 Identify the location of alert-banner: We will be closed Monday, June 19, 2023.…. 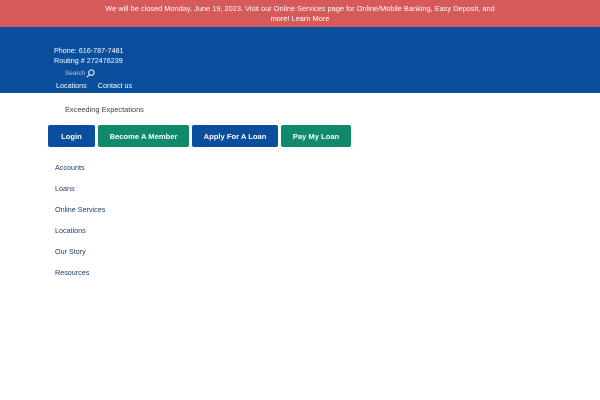
(300, 13).